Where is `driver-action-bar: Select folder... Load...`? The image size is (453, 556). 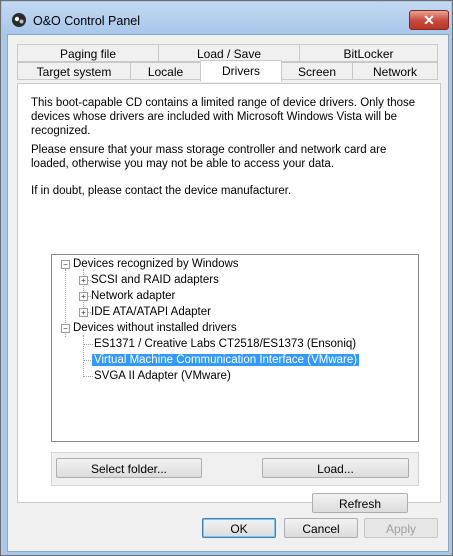
driver-action-bar: Select folder... Load... is located at coordinates (235, 469).